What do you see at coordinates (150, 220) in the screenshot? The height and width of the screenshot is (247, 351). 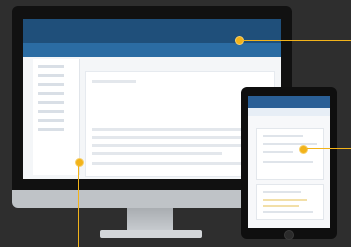 I see `monitor-stand` at bounding box center [150, 220].